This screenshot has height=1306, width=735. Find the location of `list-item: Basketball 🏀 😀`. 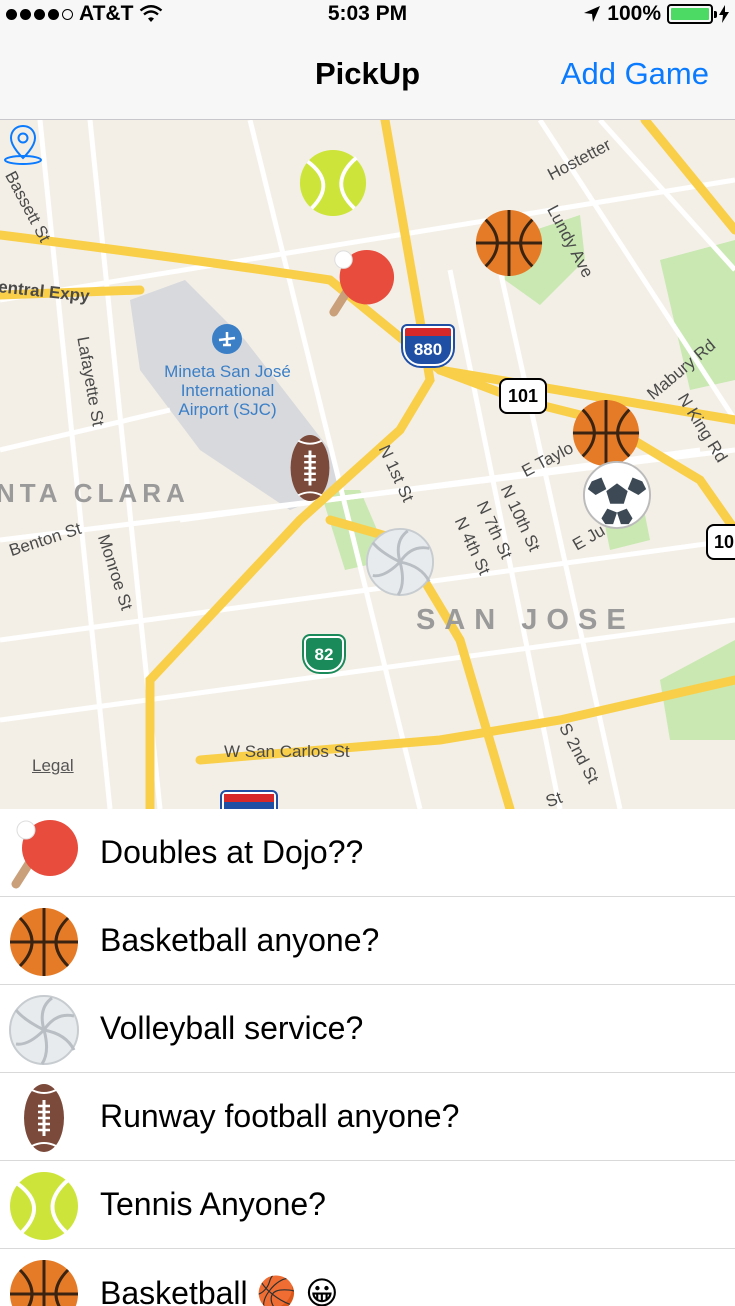

list-item: Basketball 🏀 😀 is located at coordinates (367, 1277).